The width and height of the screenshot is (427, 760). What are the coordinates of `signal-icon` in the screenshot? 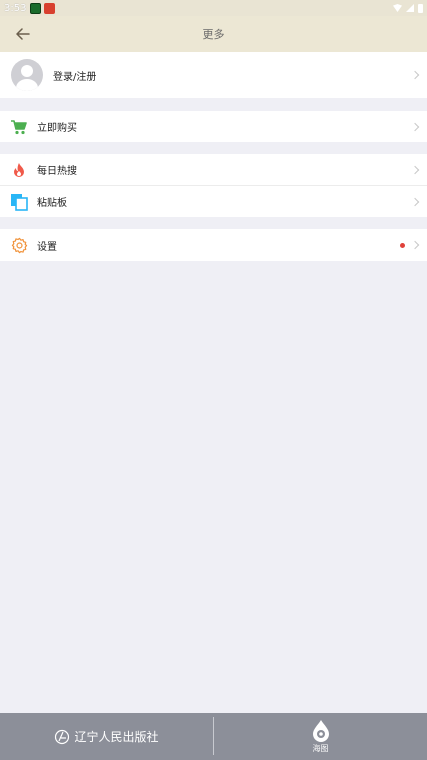 It's located at (410, 8).